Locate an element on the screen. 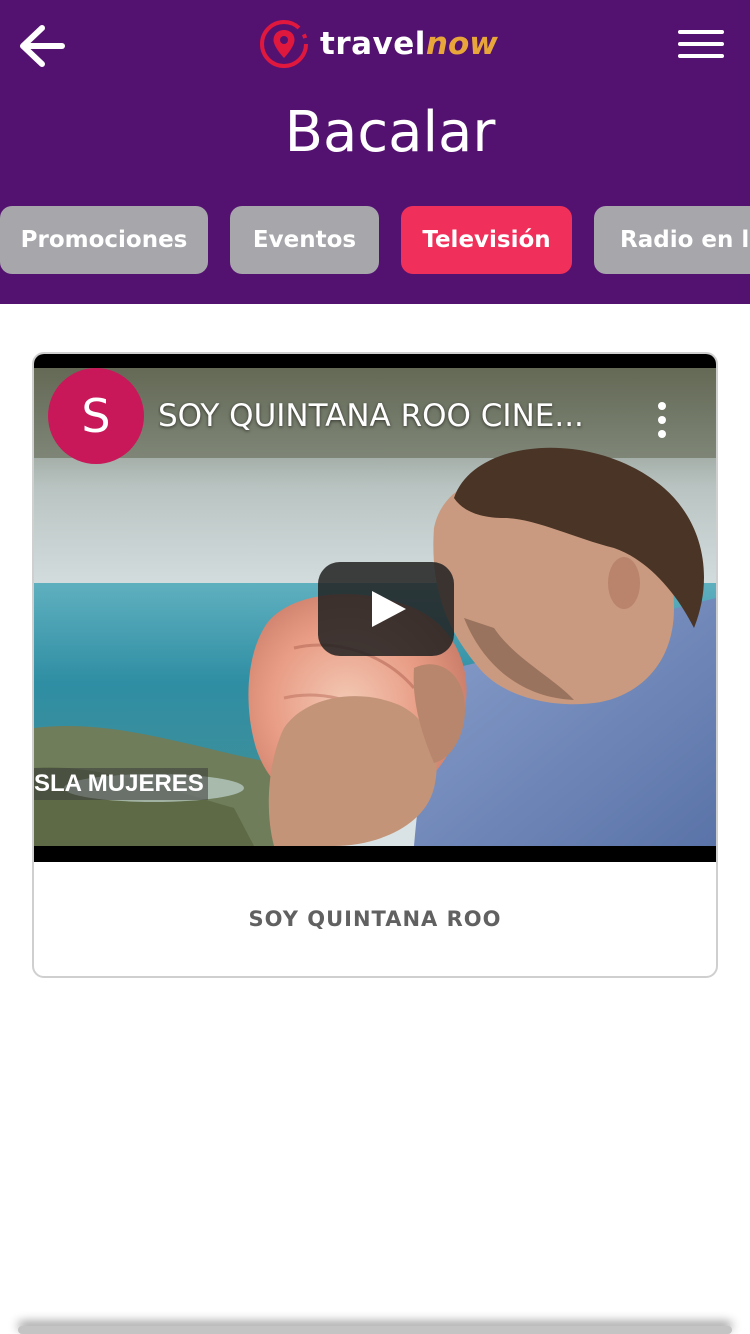 The image size is (750, 1334). map-pin-icon is located at coordinates (284, 44).